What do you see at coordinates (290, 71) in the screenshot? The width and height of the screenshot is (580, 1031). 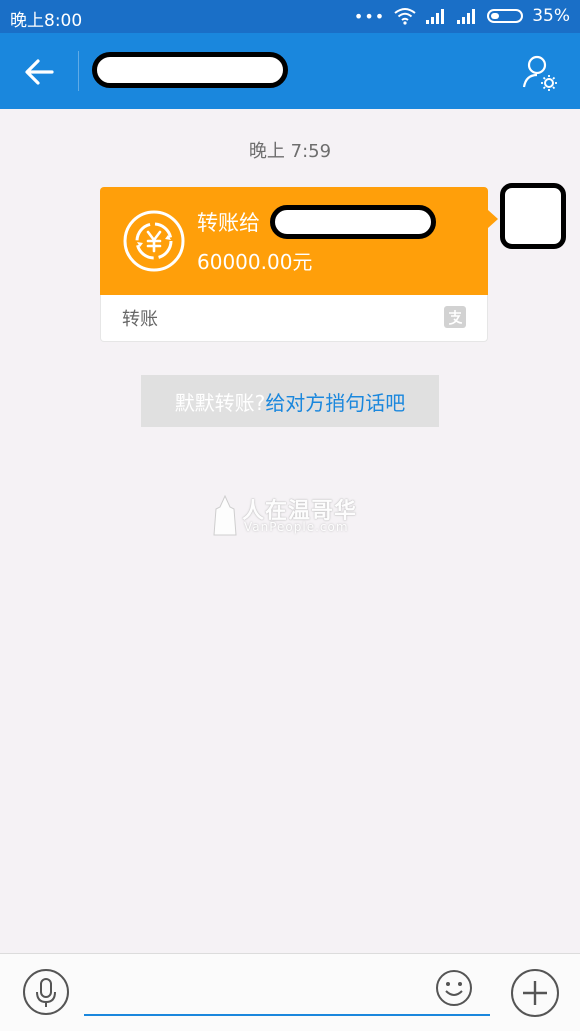 I see `app-bar` at bounding box center [290, 71].